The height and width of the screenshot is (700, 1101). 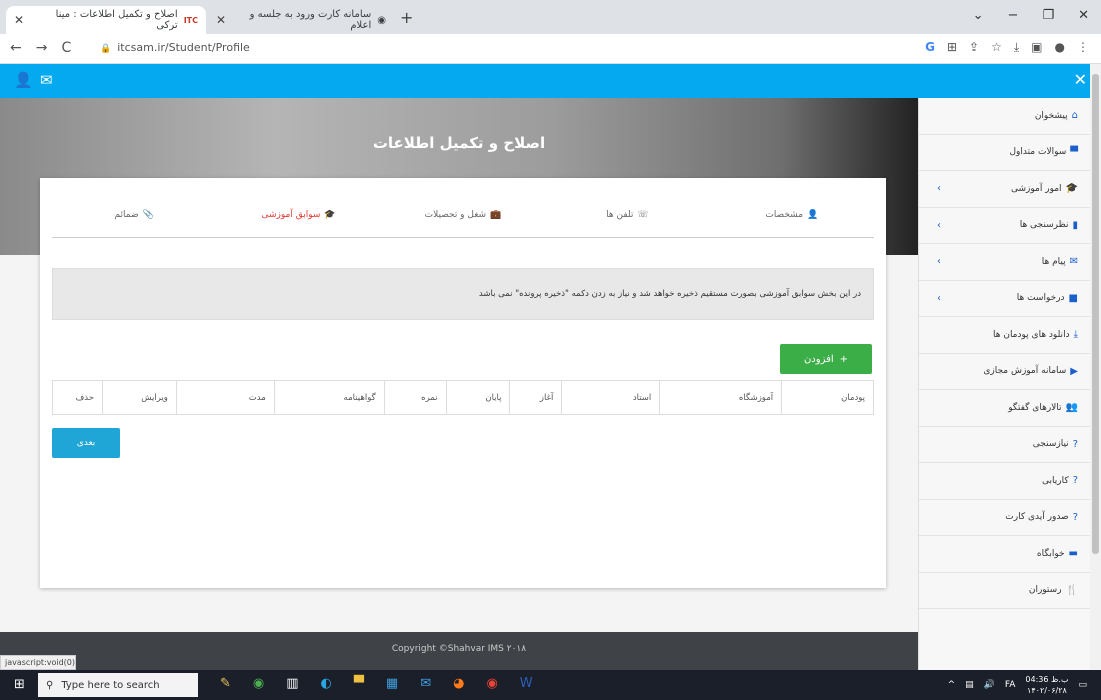 What do you see at coordinates (16, 48) in the screenshot?
I see `back-icon: ←` at bounding box center [16, 48].